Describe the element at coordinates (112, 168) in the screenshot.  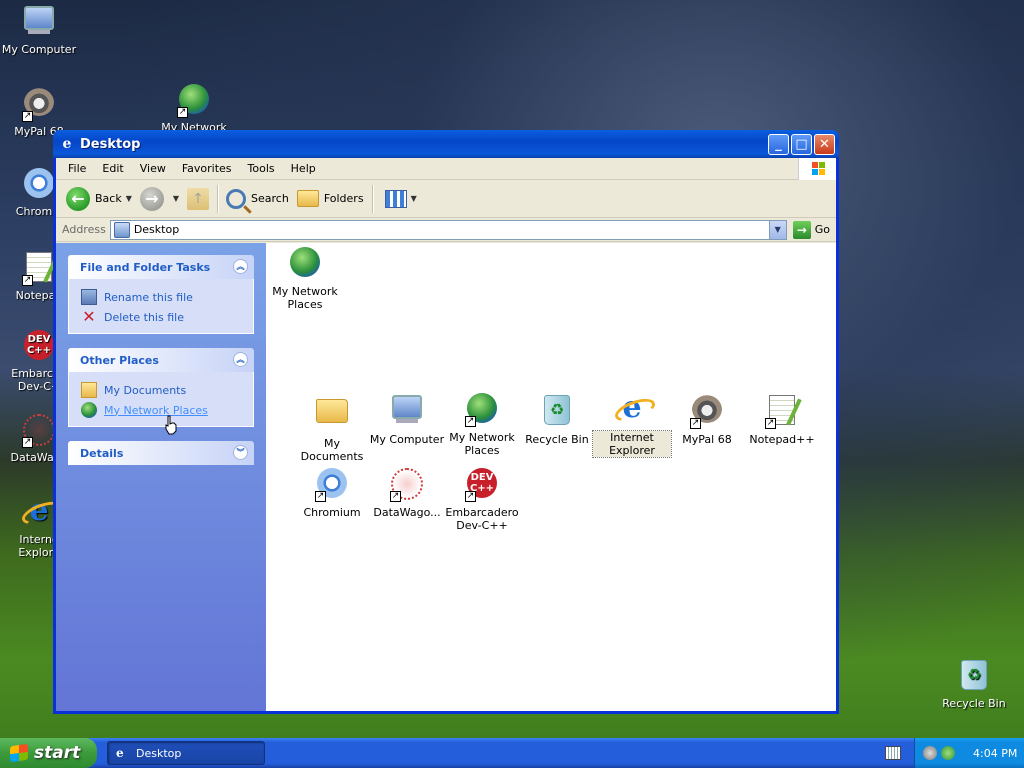
I see `menu-edit: Edit` at that location.